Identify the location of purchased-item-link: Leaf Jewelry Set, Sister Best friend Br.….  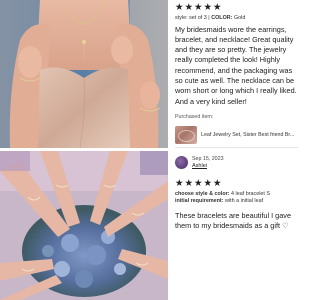
(236, 134).